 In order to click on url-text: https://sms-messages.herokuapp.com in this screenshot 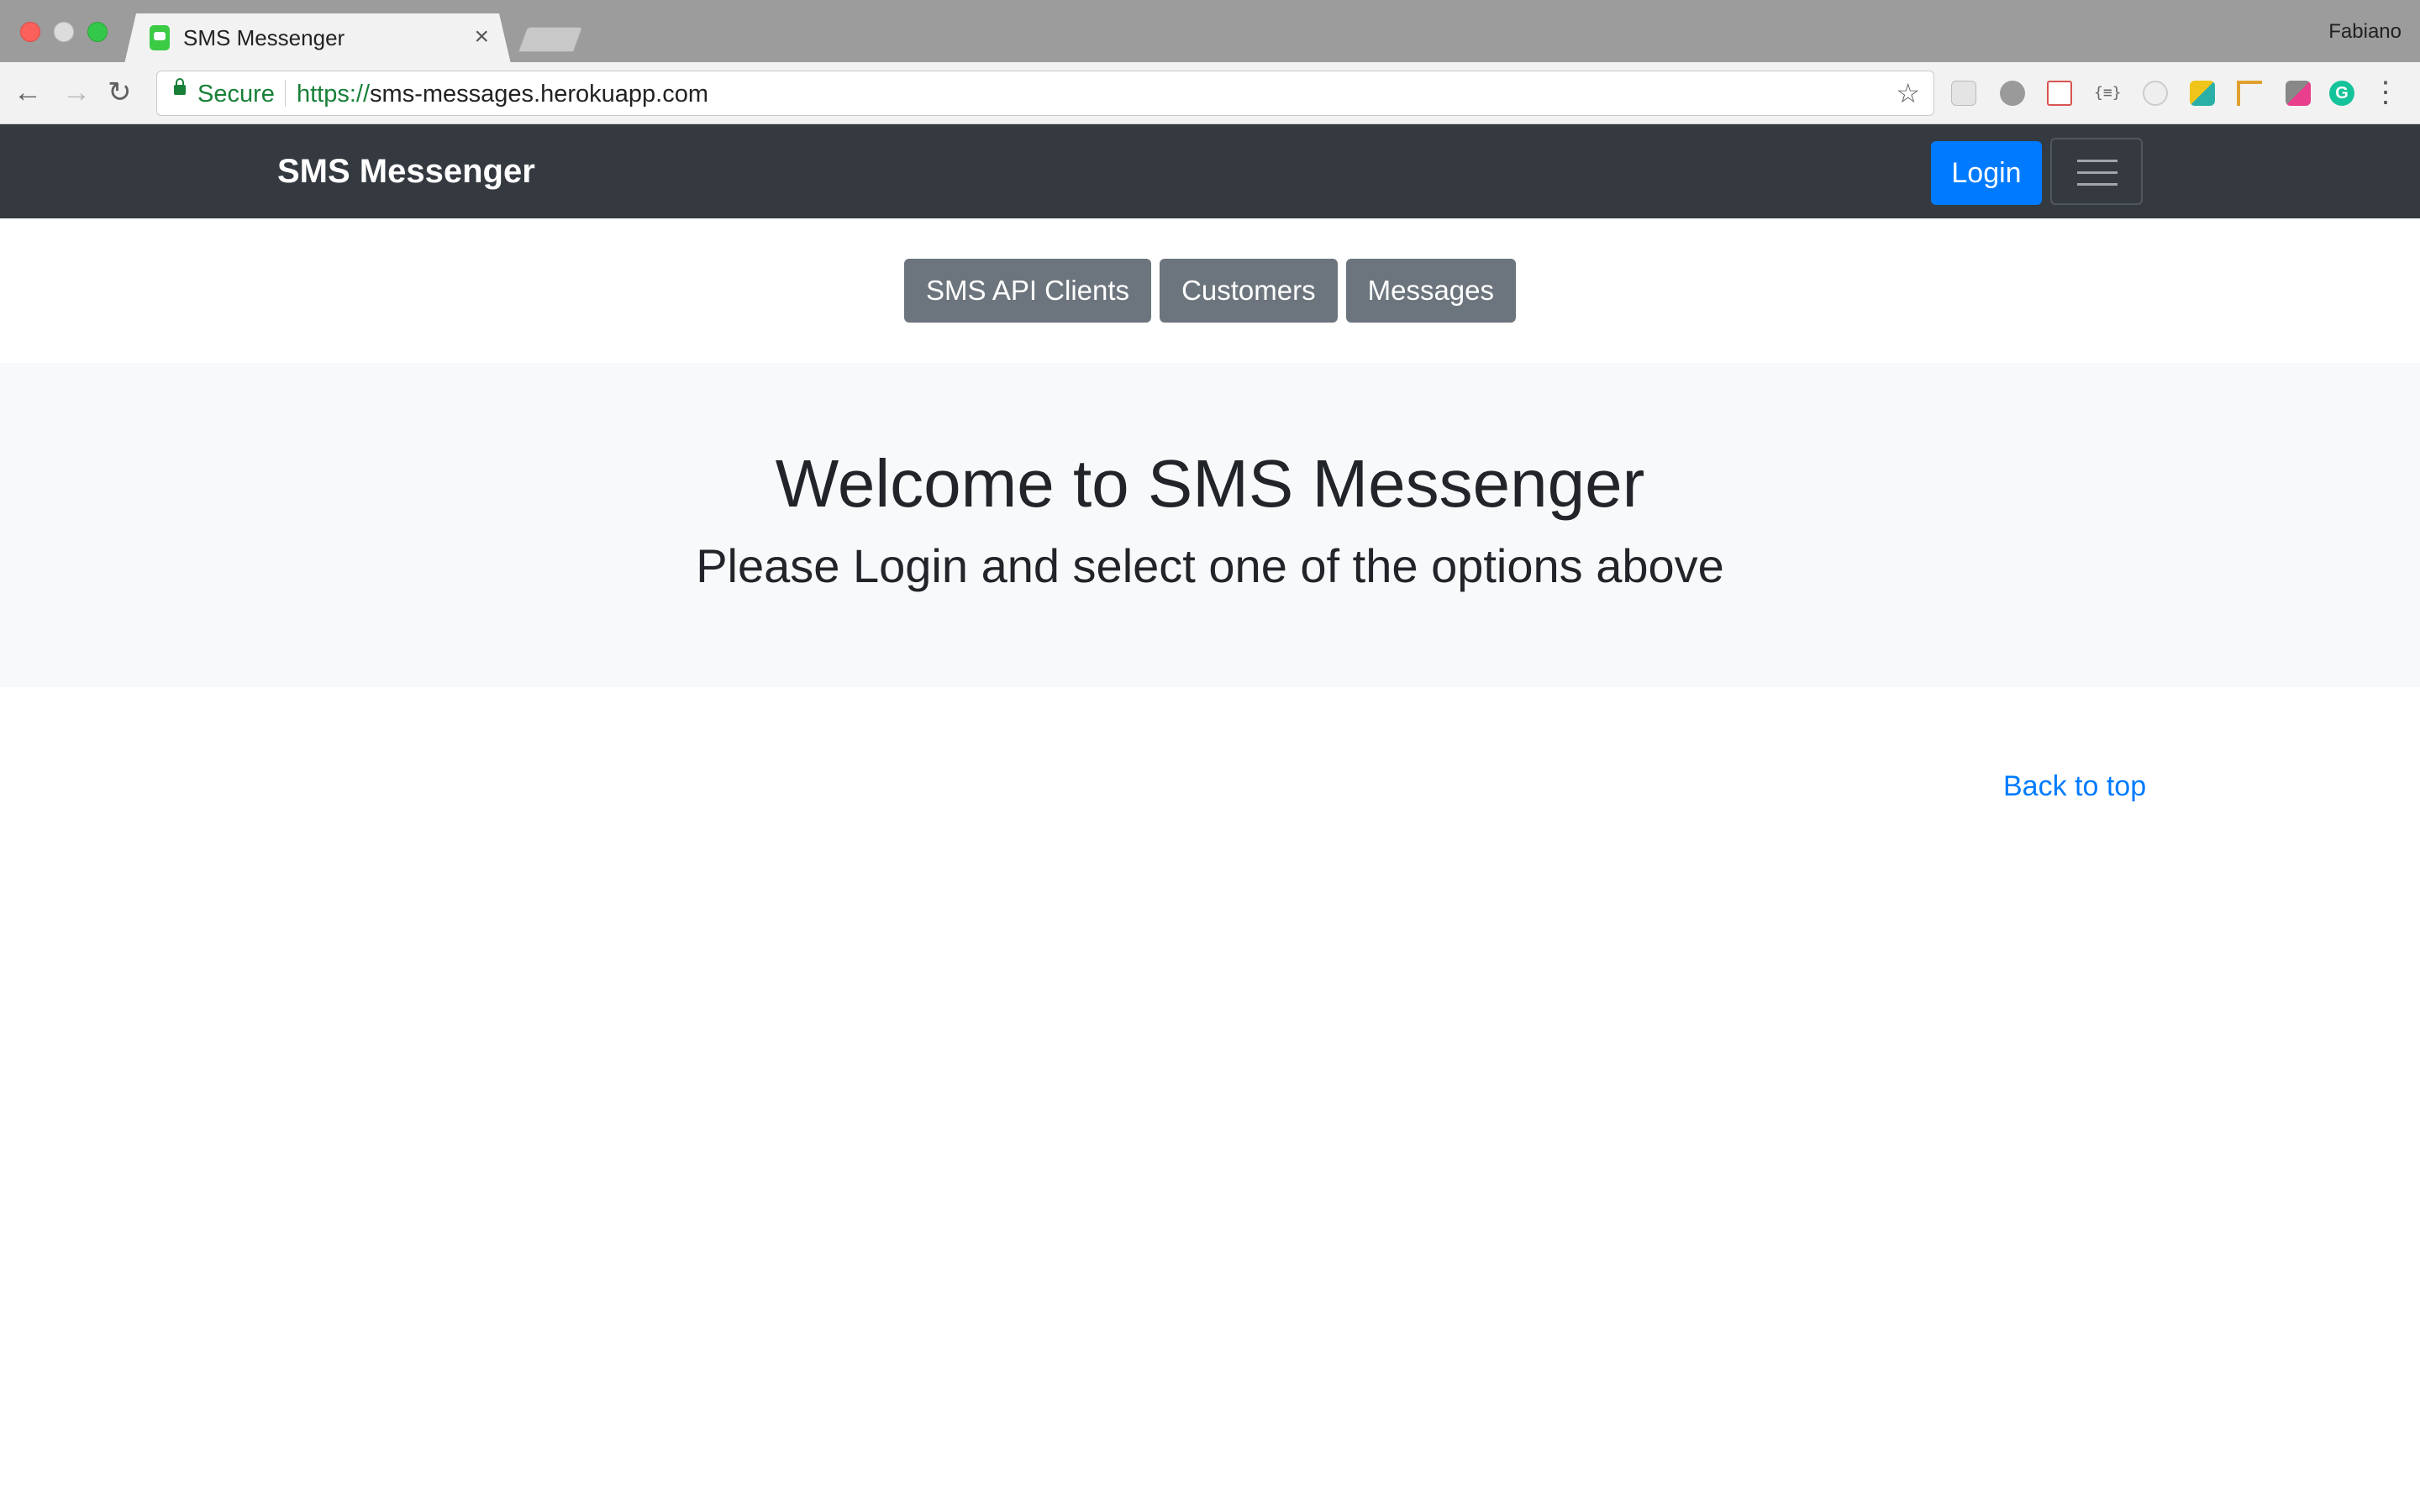, I will do `click(502, 94)`.